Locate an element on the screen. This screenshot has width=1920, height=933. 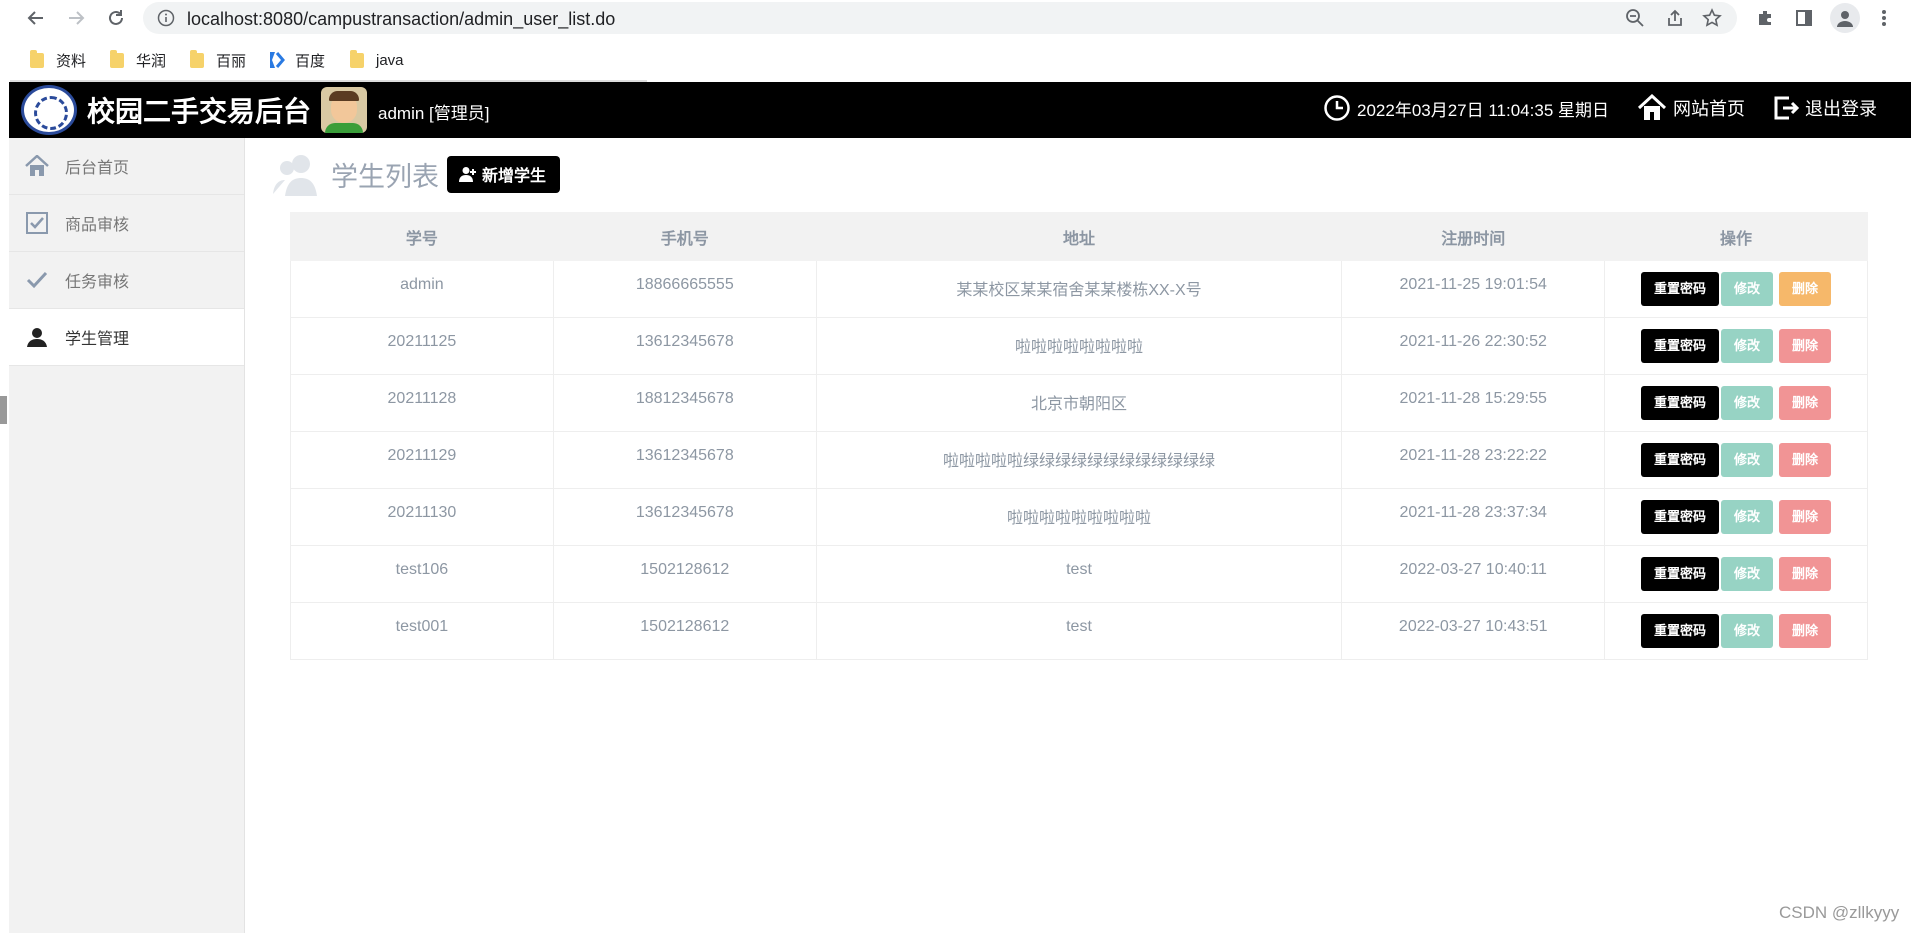
cell-student-id: test106 is located at coordinates (422, 574).